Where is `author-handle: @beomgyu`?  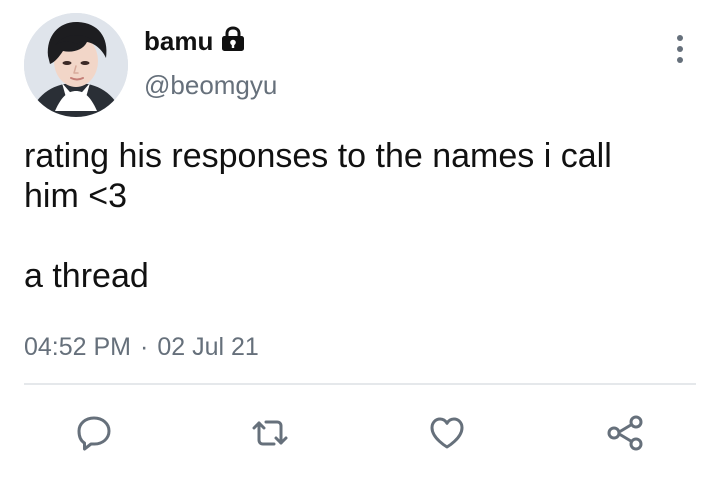
author-handle: @beomgyu is located at coordinates (210, 85).